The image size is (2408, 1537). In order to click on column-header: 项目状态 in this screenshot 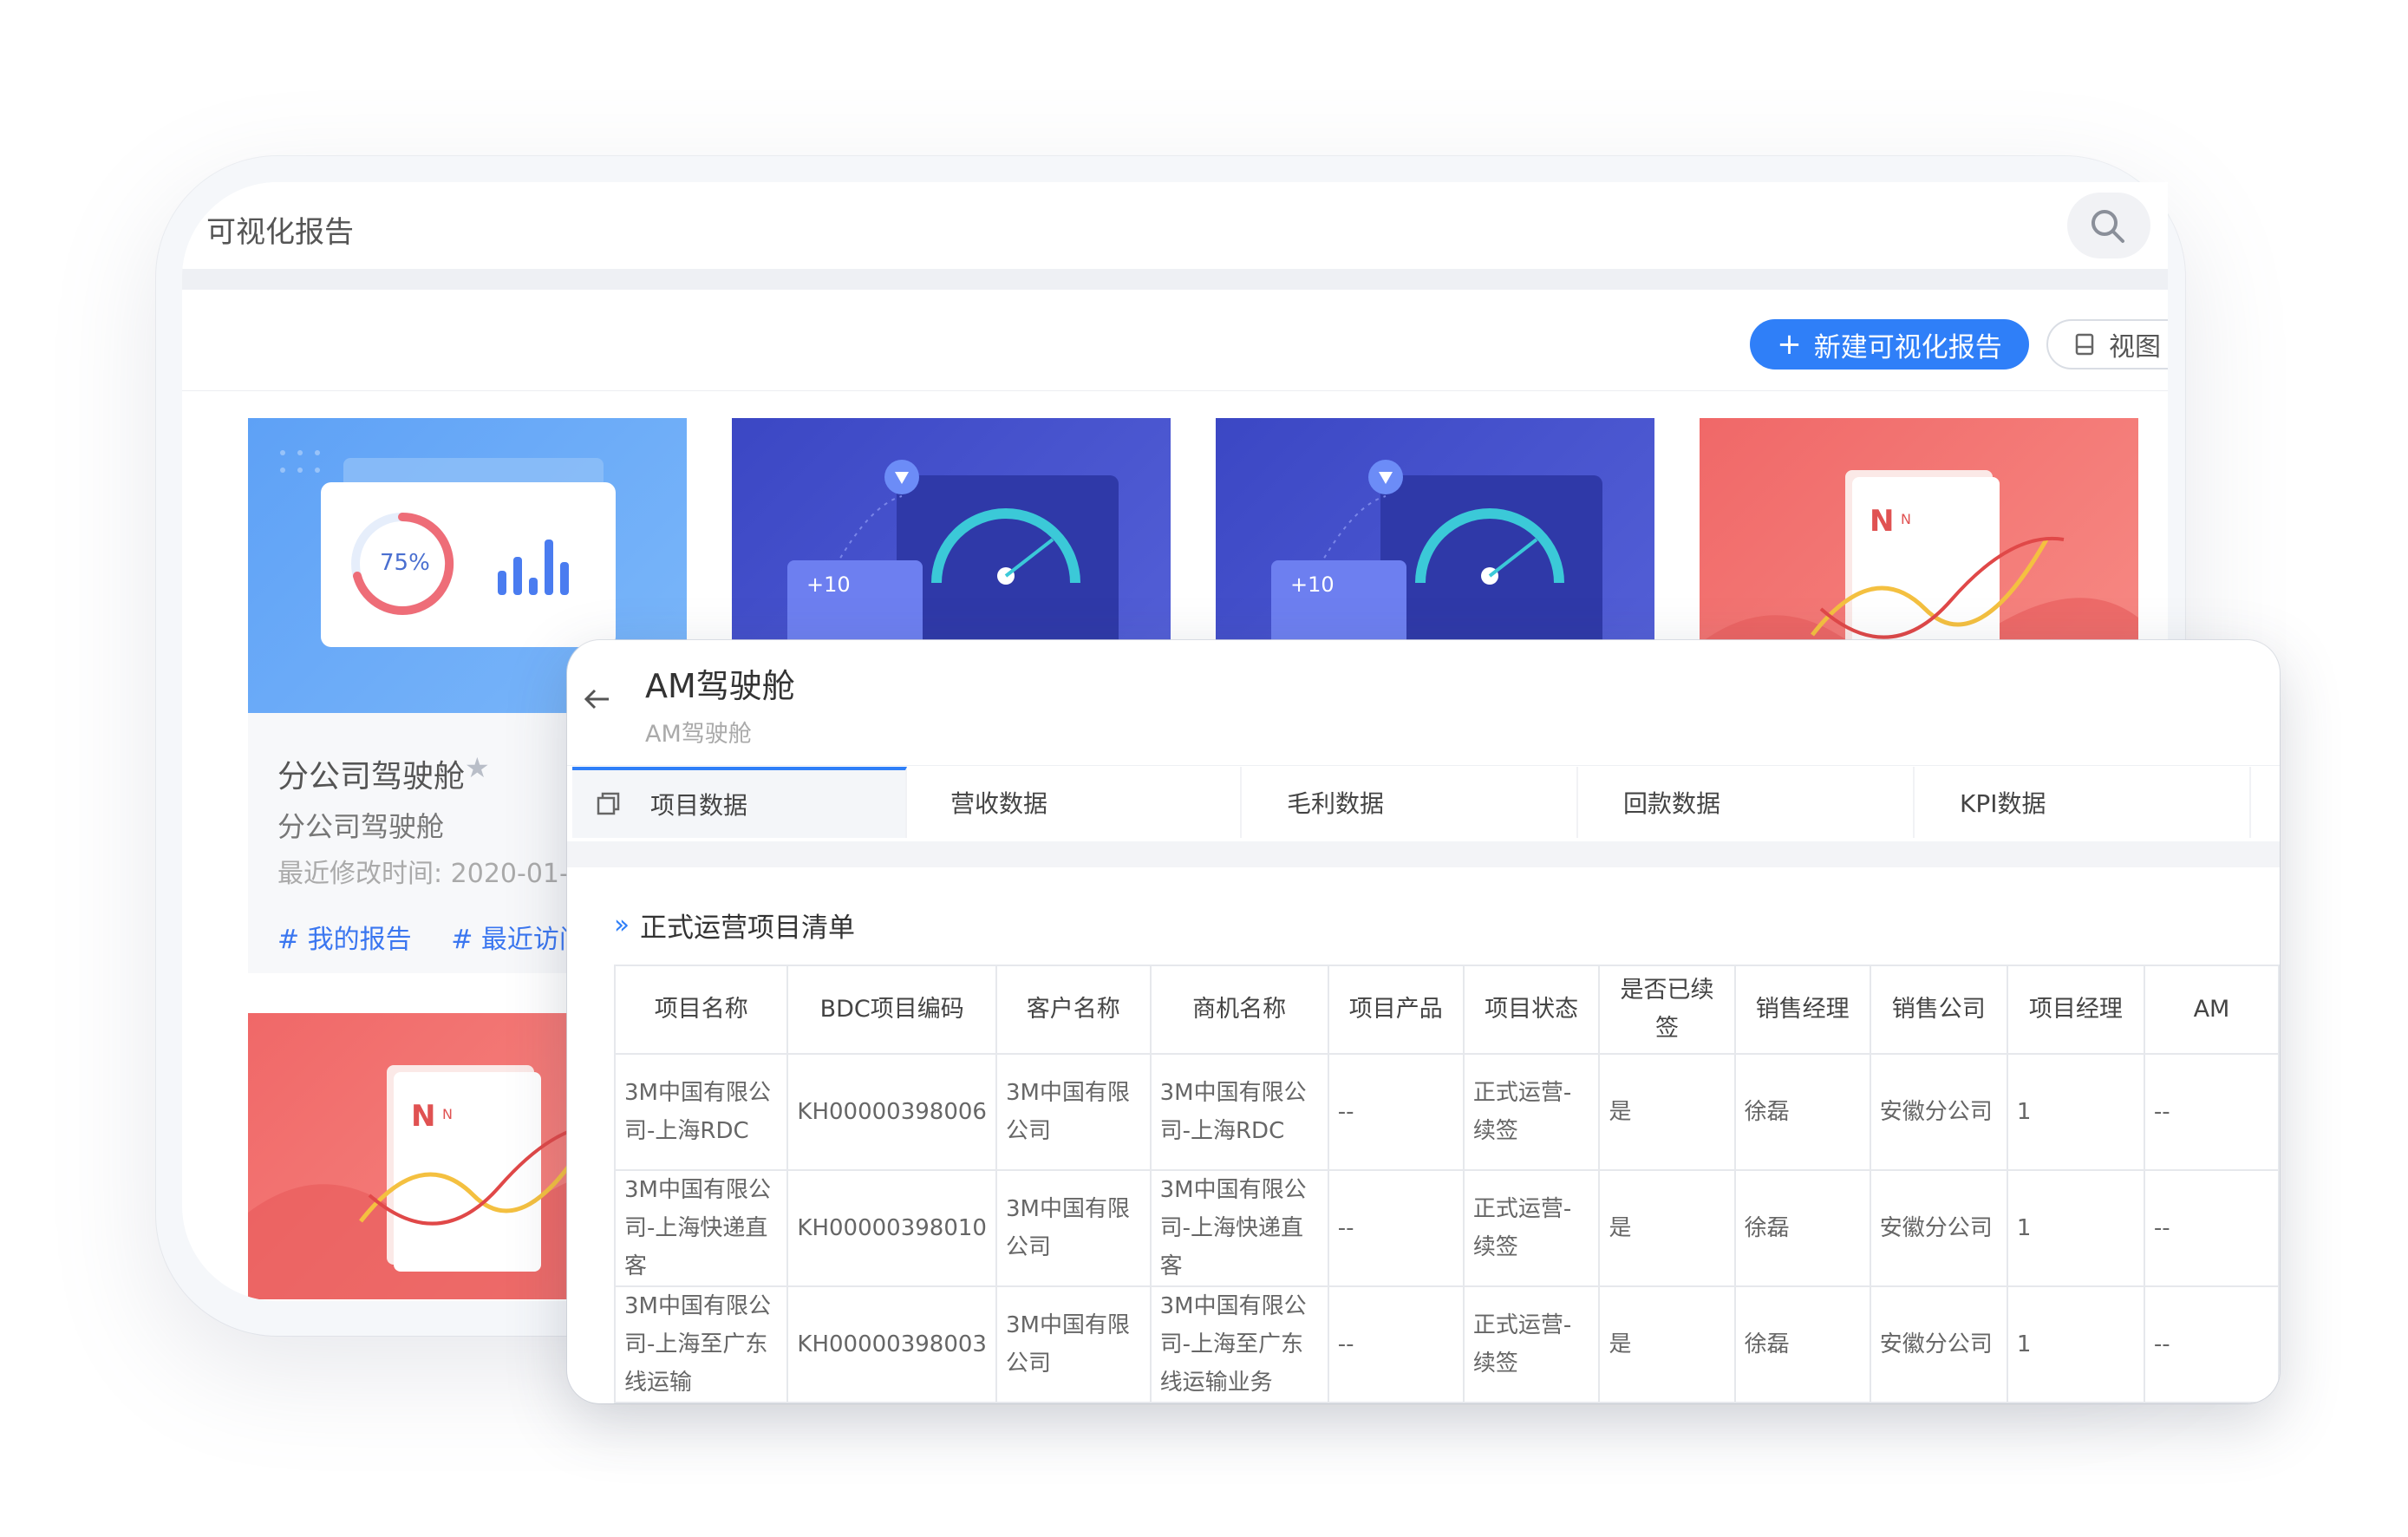, I will do `click(1532, 1010)`.